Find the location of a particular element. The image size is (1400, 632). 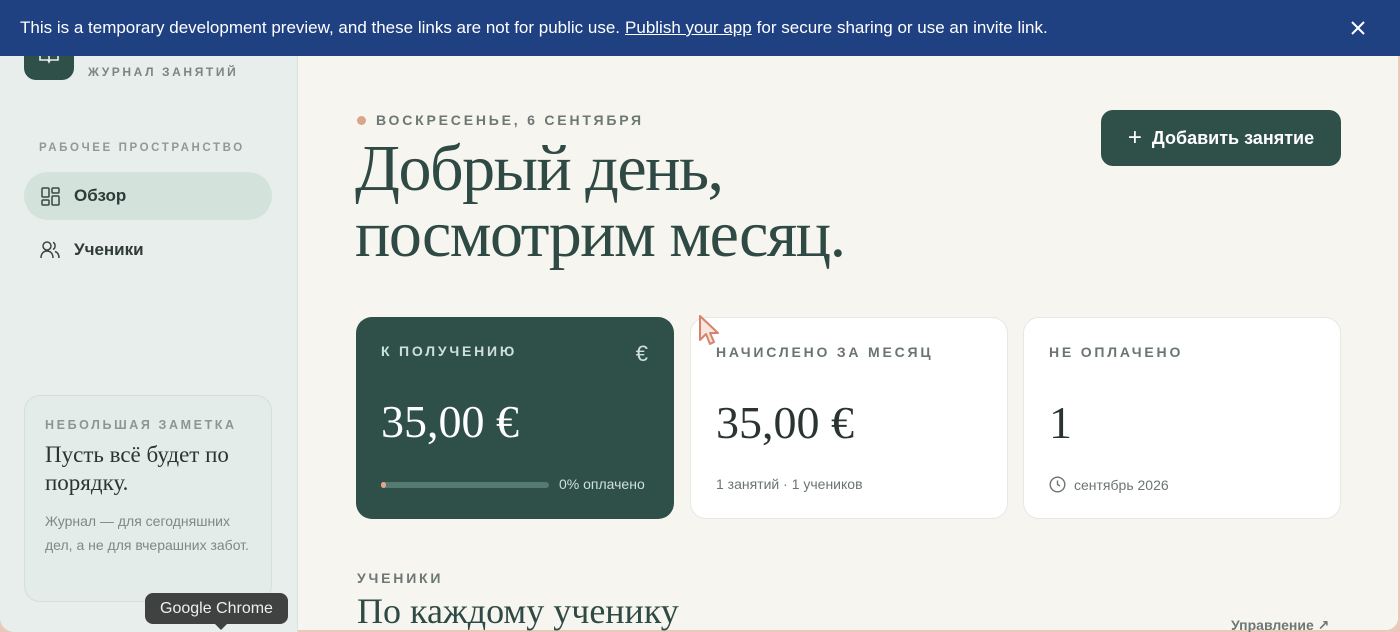

greeting-line-1: Добрый день, is located at coordinates (539, 168).